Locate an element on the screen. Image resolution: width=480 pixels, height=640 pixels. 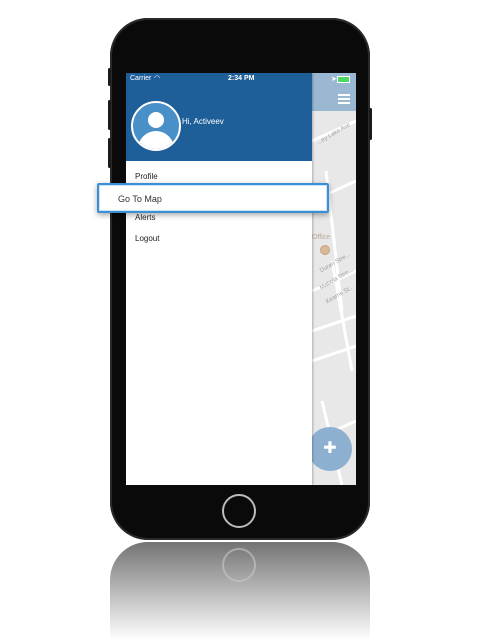
menu-item-label: Go To Map is located at coordinates (140, 199).